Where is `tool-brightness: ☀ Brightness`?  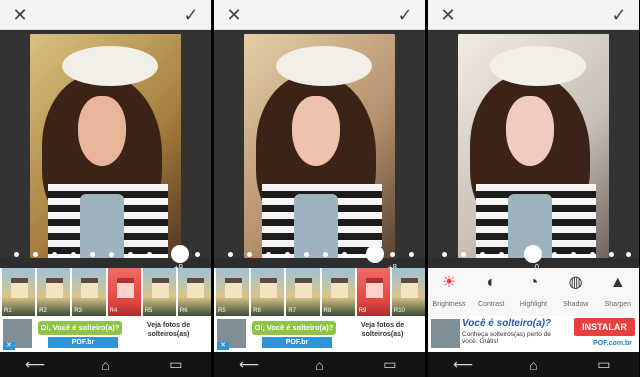 tool-brightness: ☀ Brightness is located at coordinates (449, 292).